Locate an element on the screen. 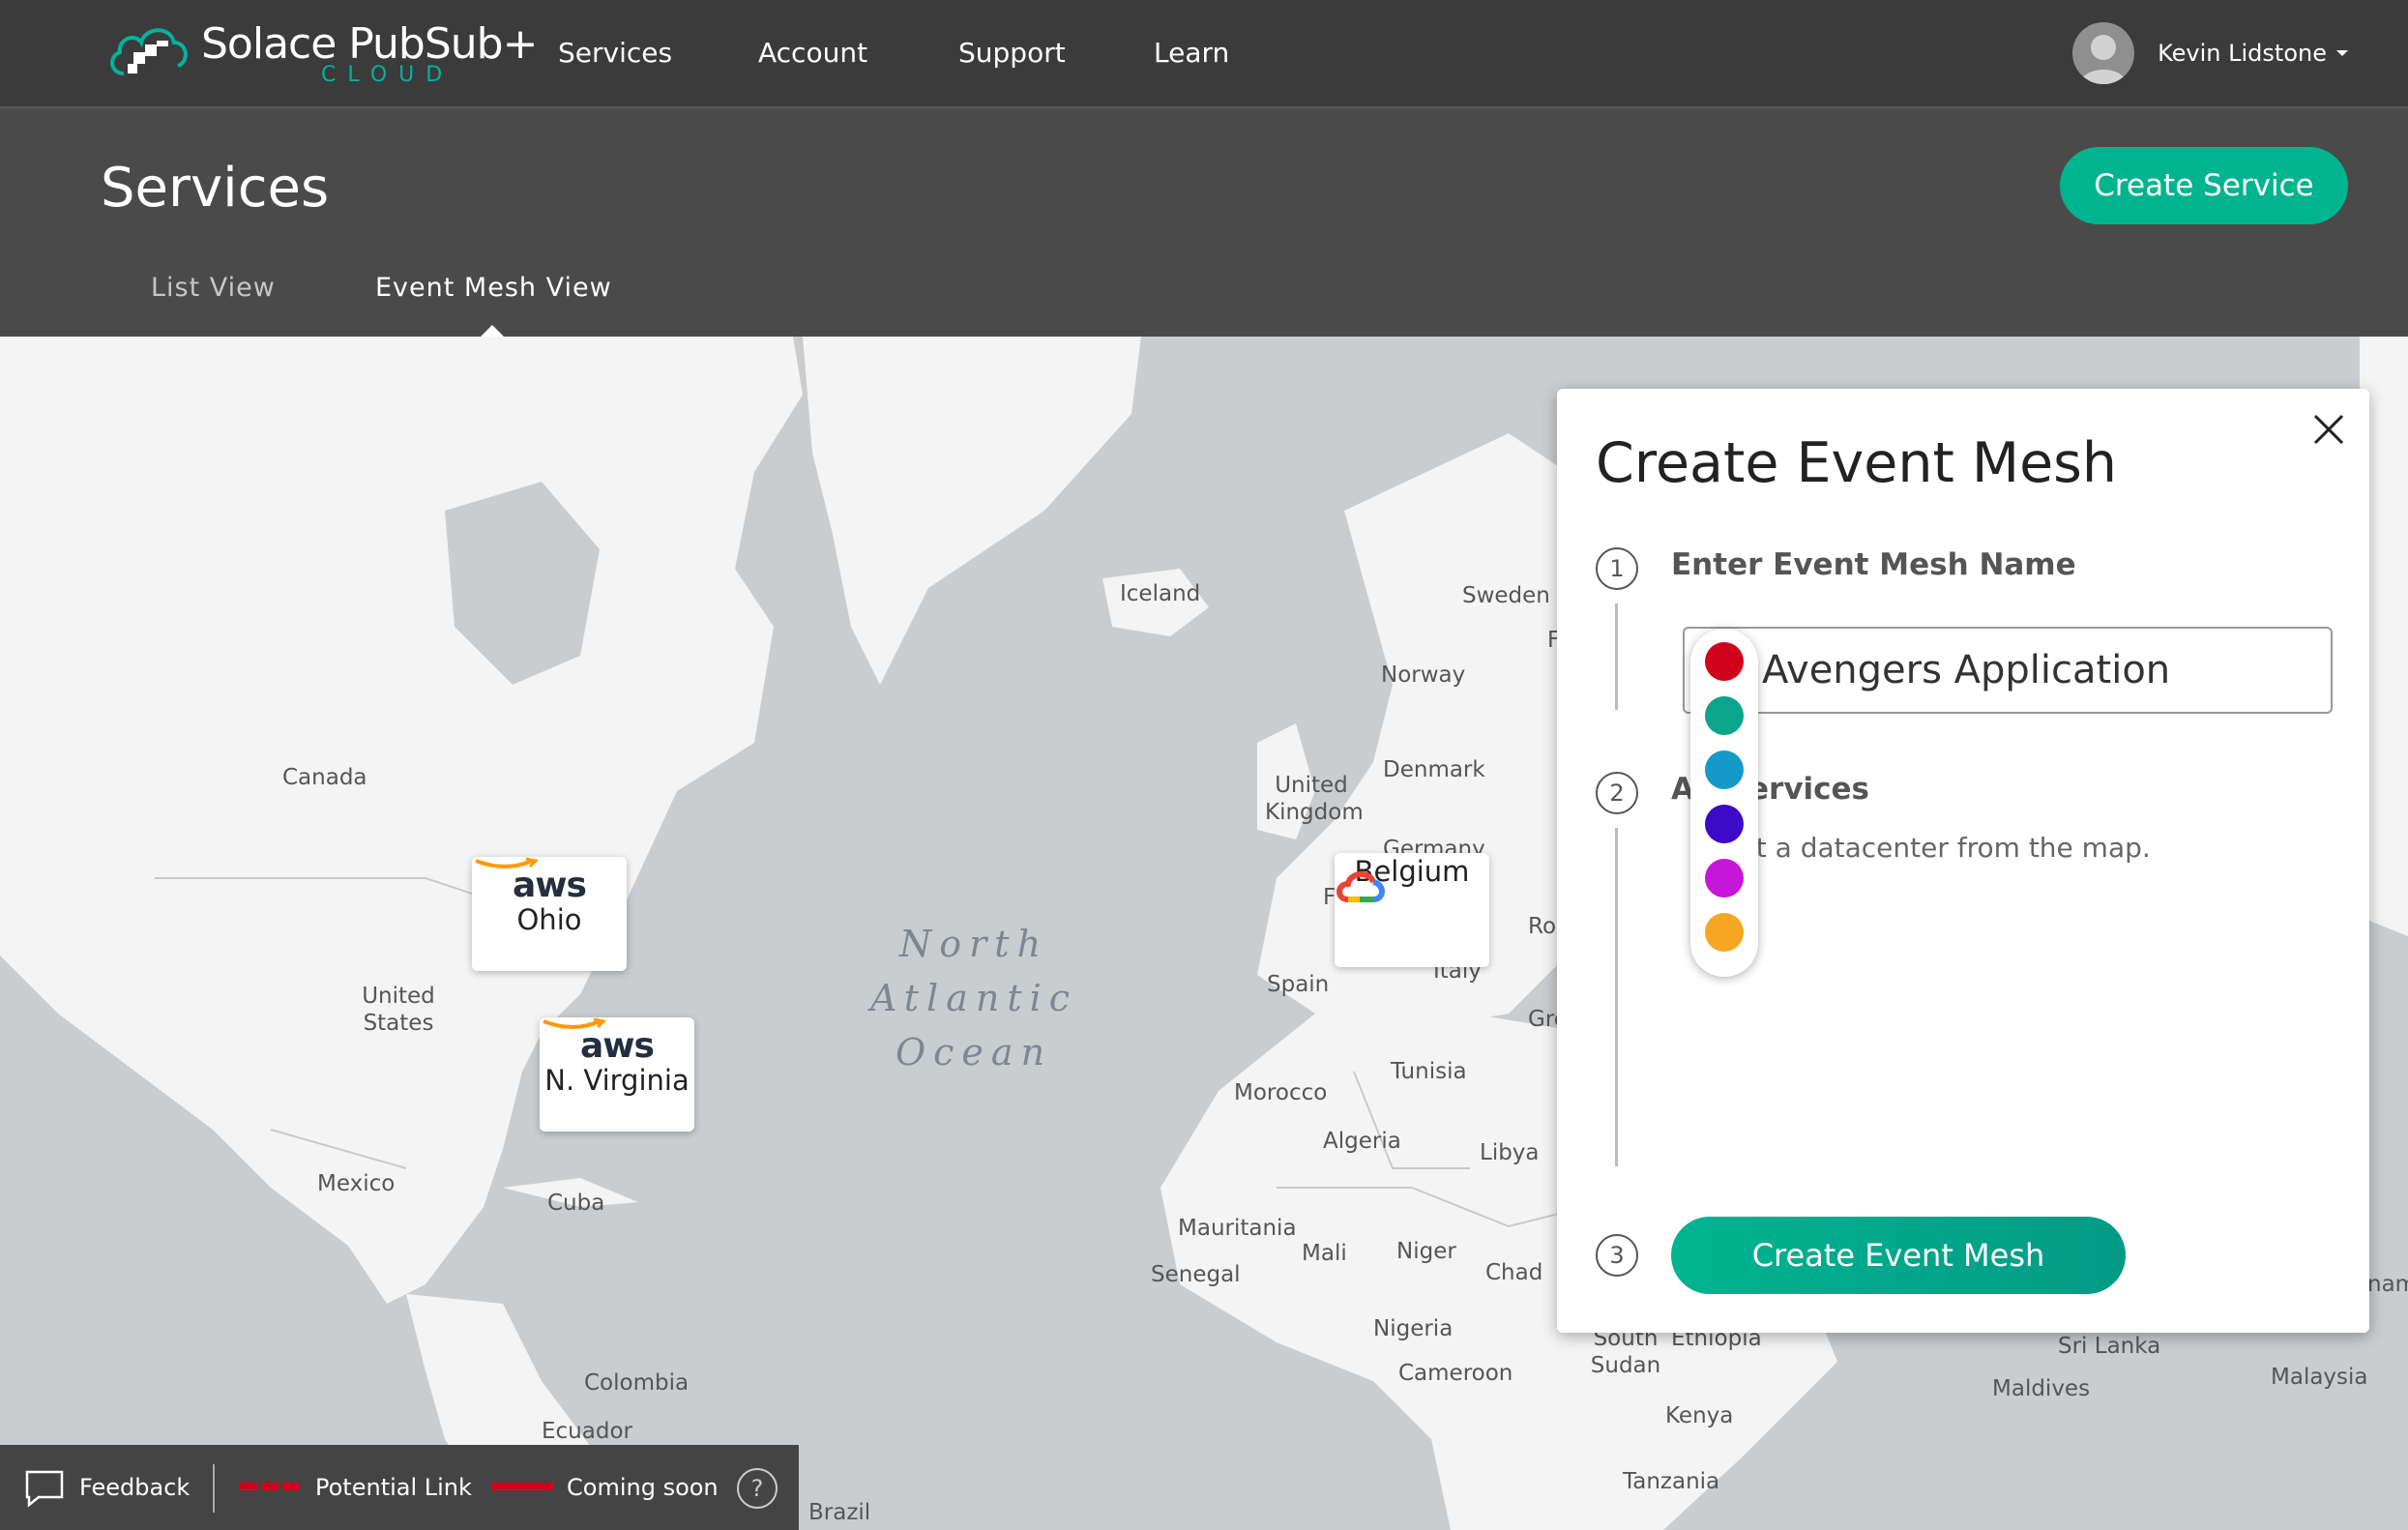  help-icon: ? is located at coordinates (757, 1489).